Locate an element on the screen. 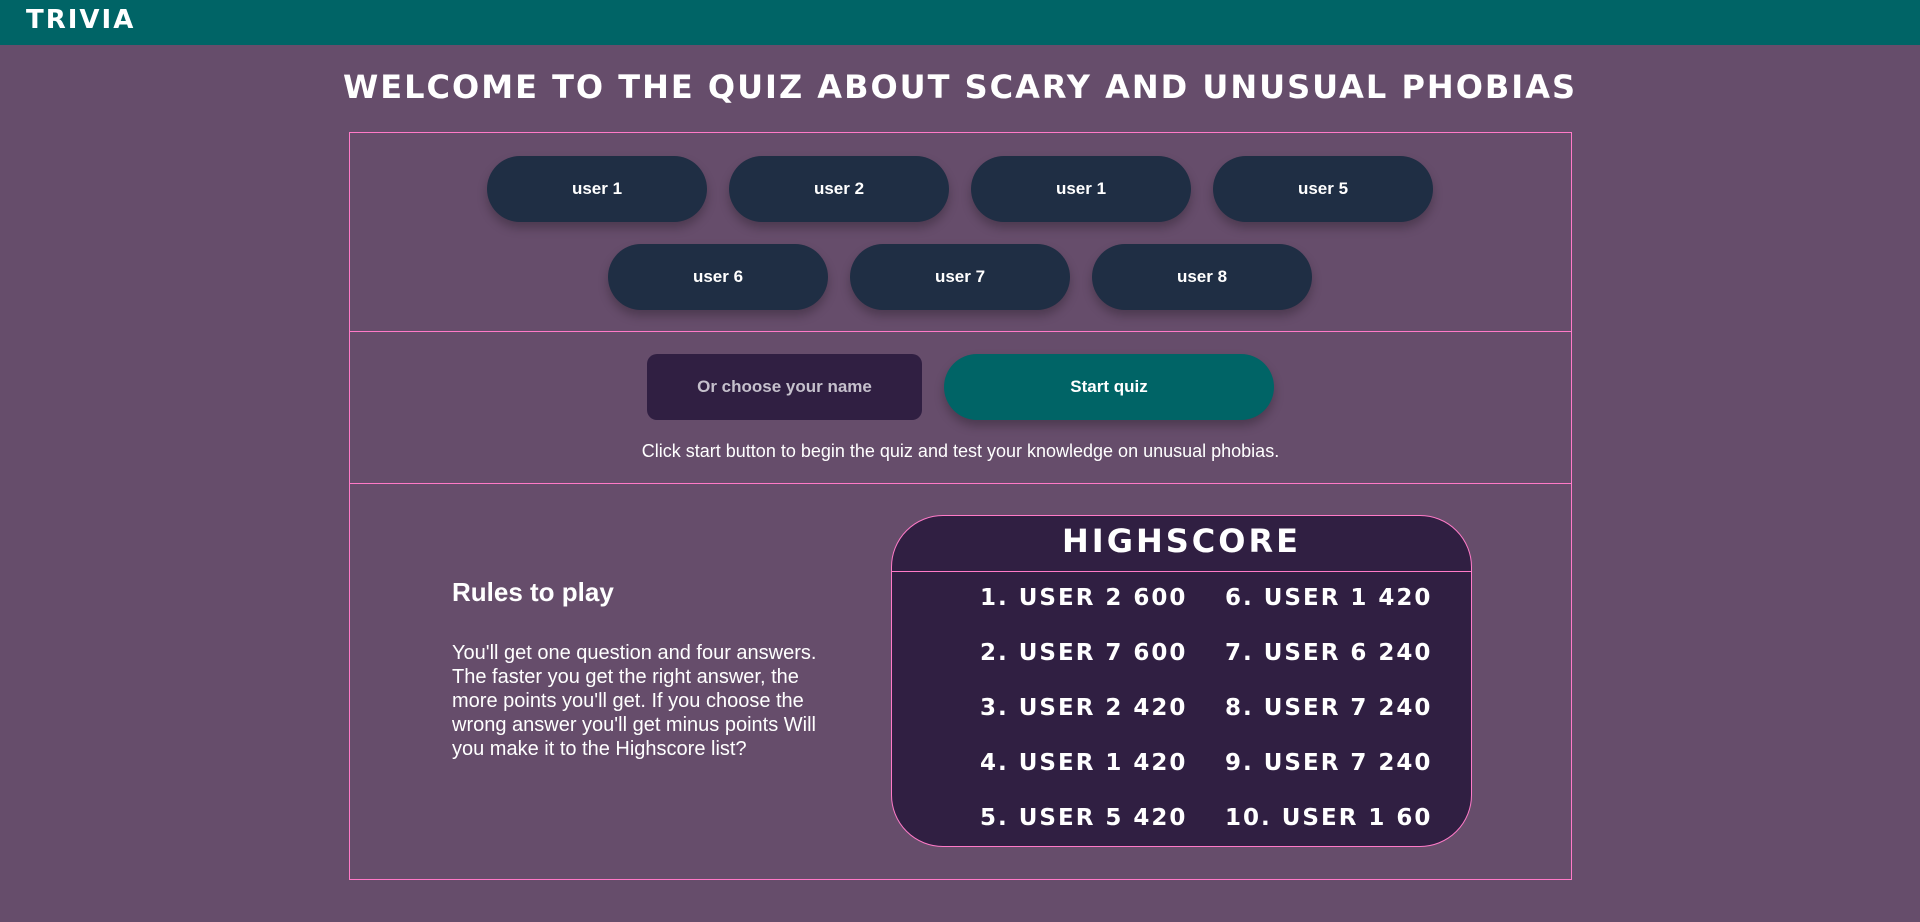 Image resolution: width=1920 pixels, height=922 pixels. highscore-entry: 1. USER 2 600 is located at coordinates (1084, 598).